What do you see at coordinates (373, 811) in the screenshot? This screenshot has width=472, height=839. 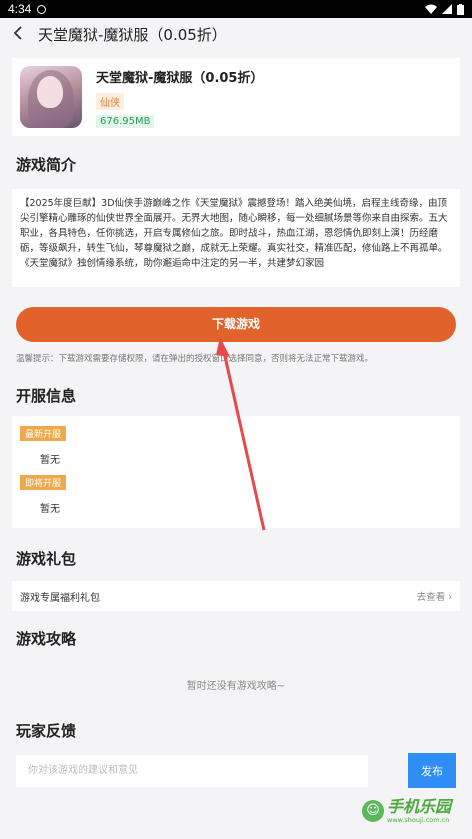 I see `logo-icon: ☺` at bounding box center [373, 811].